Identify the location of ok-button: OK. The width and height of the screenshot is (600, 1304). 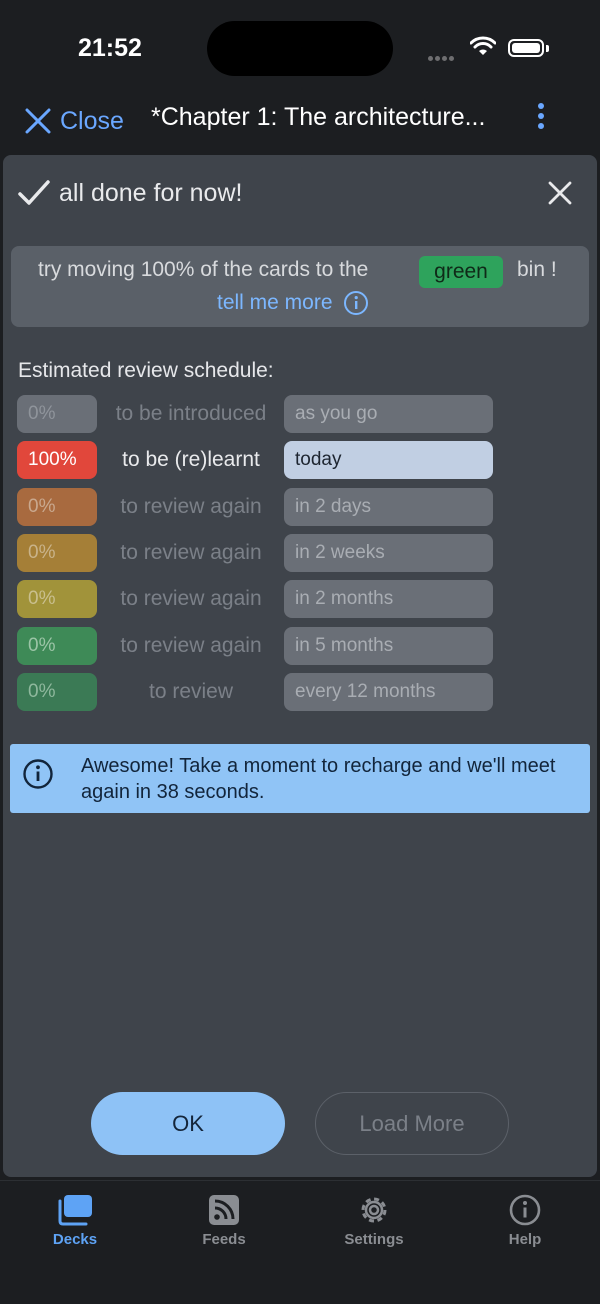
(188, 1123).